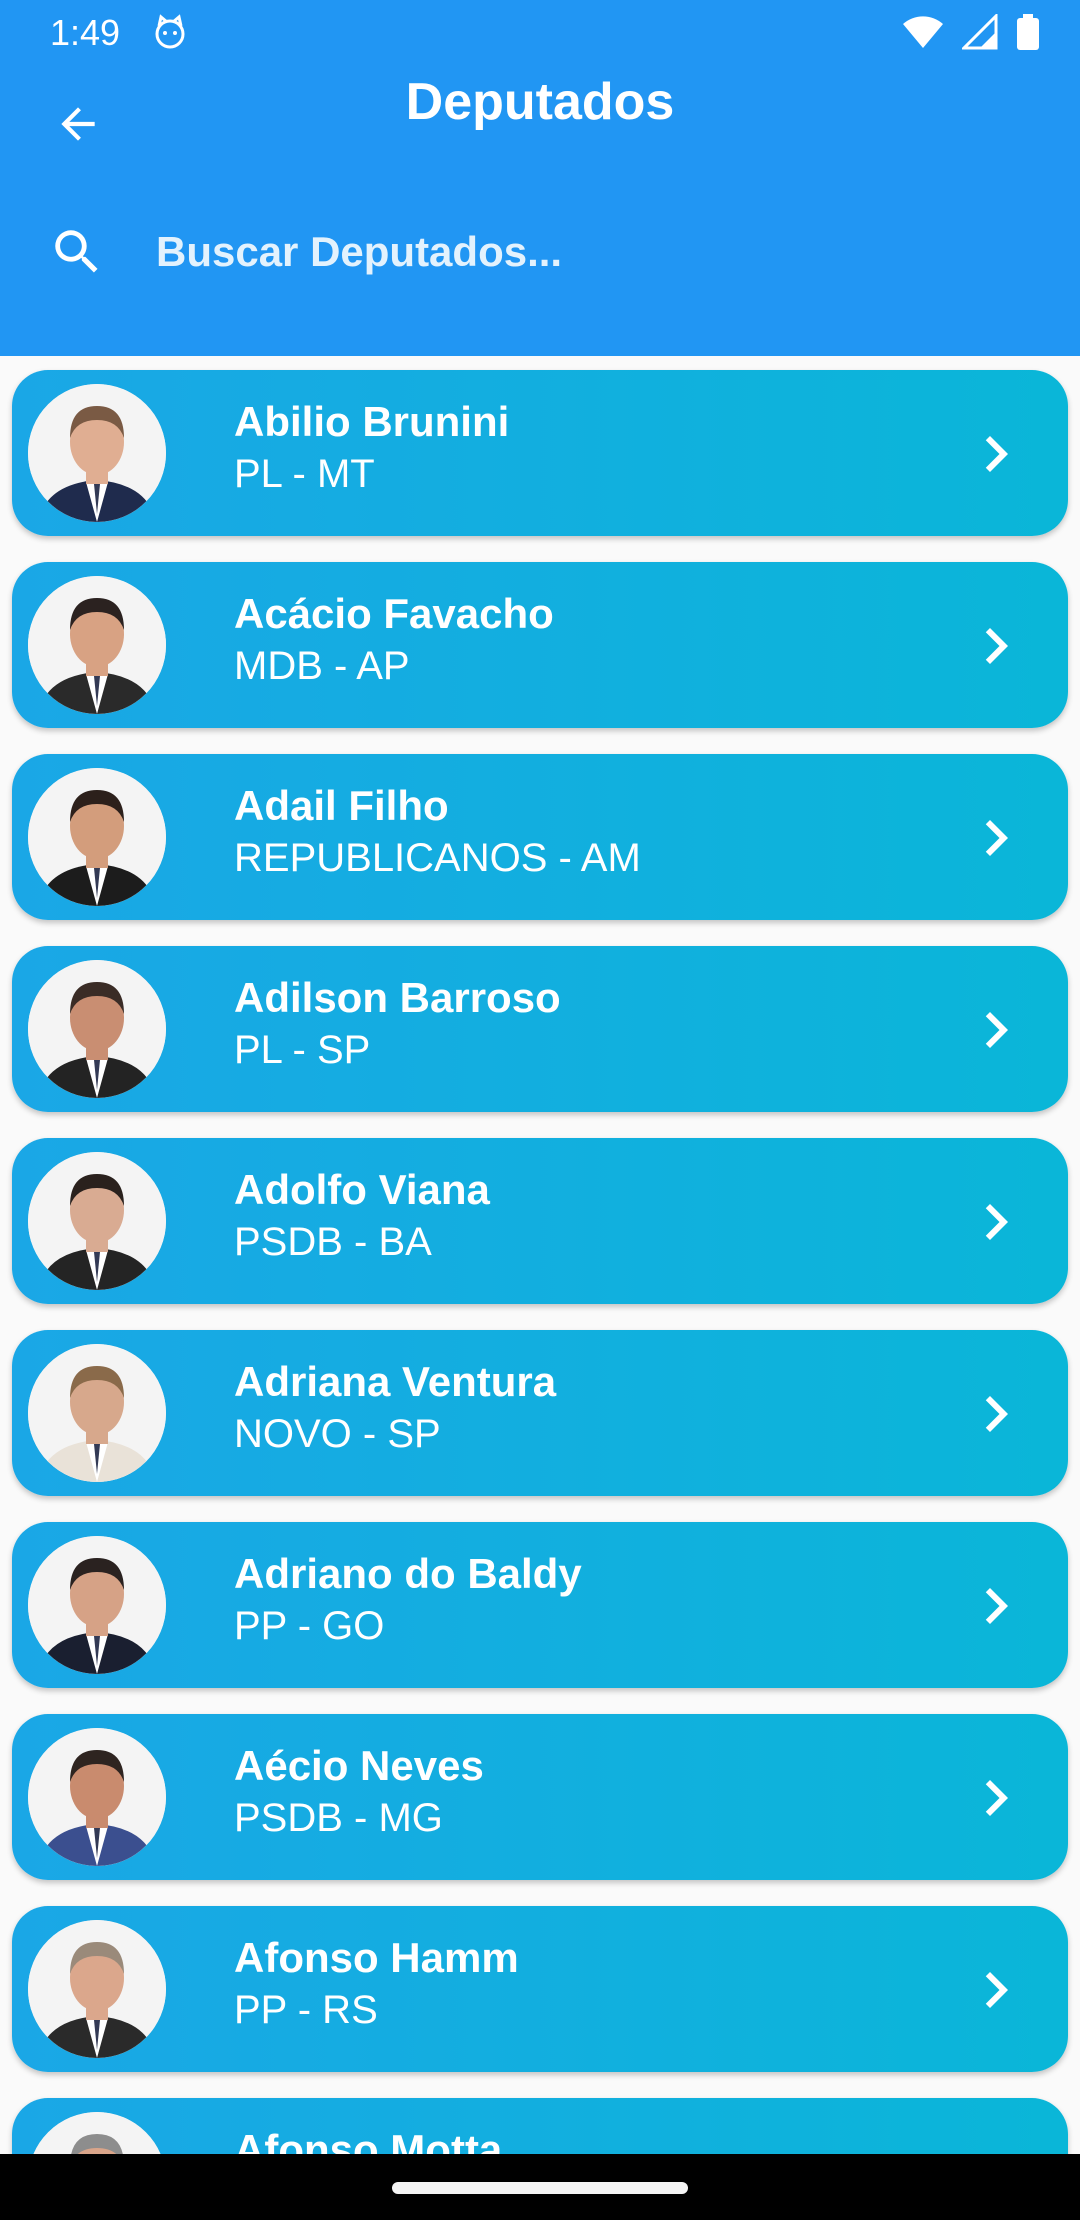  What do you see at coordinates (338, 1818) in the screenshot?
I see `deputy-party: PSDB - MG` at bounding box center [338, 1818].